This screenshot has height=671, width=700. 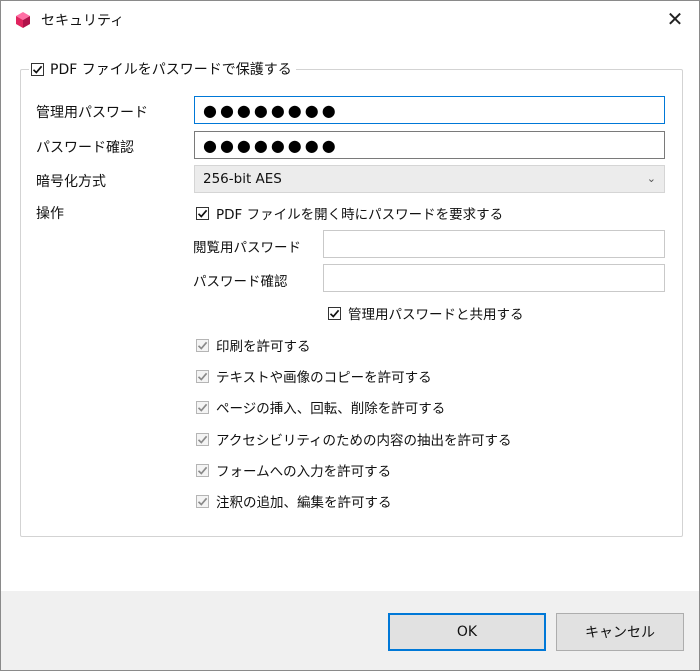 What do you see at coordinates (494, 244) in the screenshot?
I see `view-password-field` at bounding box center [494, 244].